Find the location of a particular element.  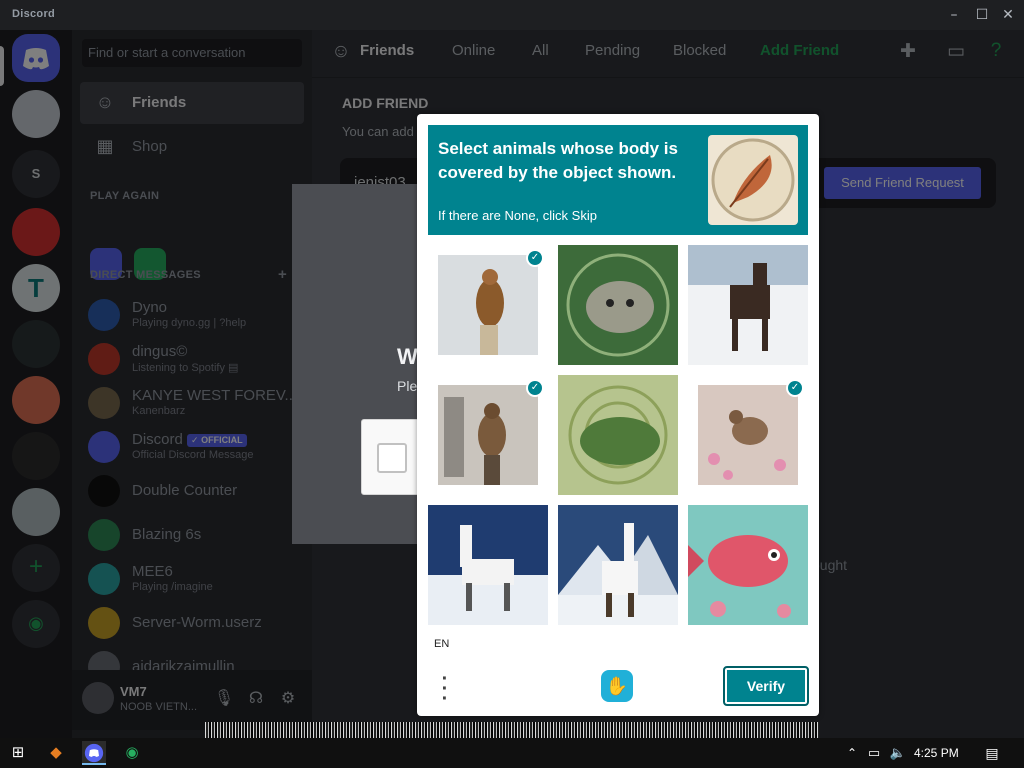

captcha-checkbox is located at coordinates (392, 458).